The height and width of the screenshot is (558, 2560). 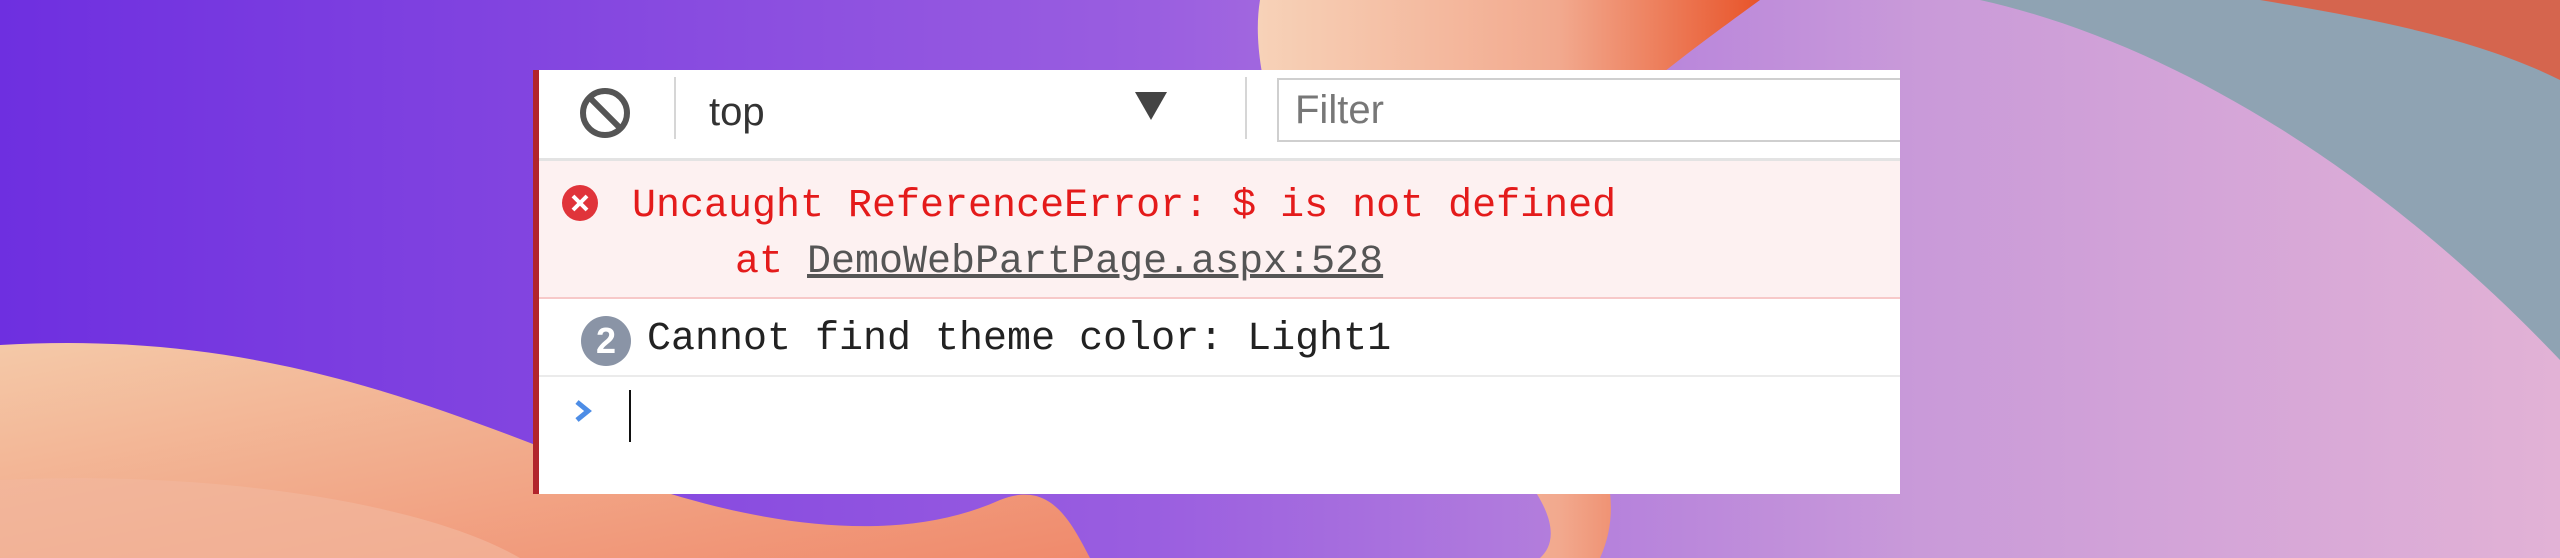 I want to click on context-selector-label: top, so click(x=737, y=112).